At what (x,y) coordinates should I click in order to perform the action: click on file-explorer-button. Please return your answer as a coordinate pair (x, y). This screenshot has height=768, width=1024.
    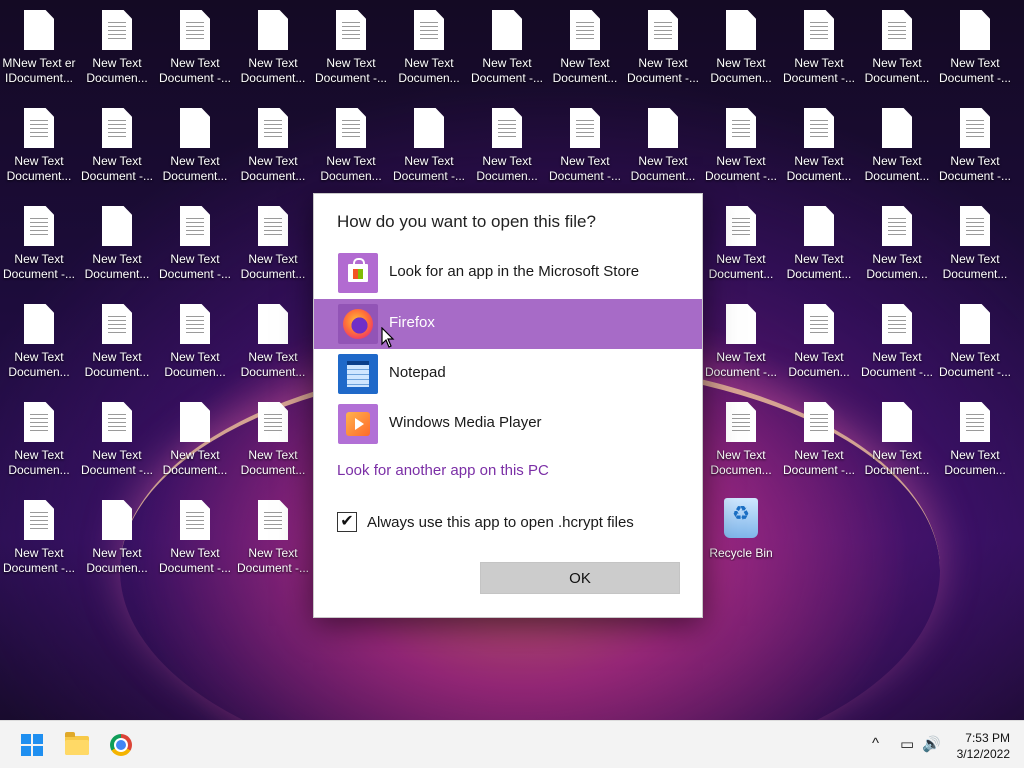
    Looking at the image, I should click on (77, 745).